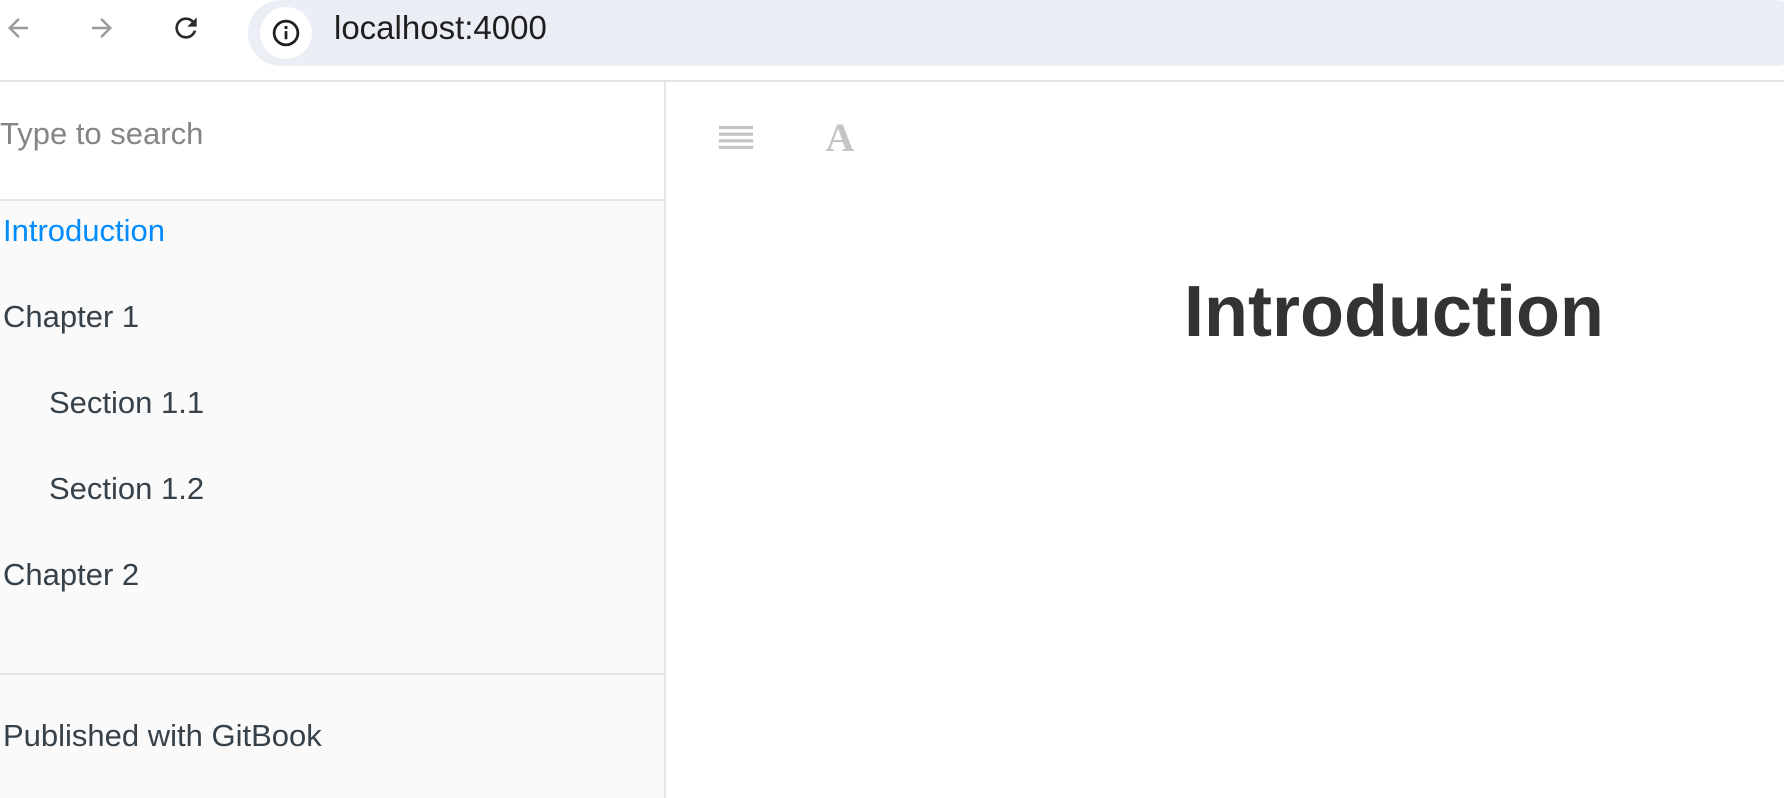 The width and height of the screenshot is (1784, 798). I want to click on summary-item-chapter-2: Chapter 2, so click(69, 575).